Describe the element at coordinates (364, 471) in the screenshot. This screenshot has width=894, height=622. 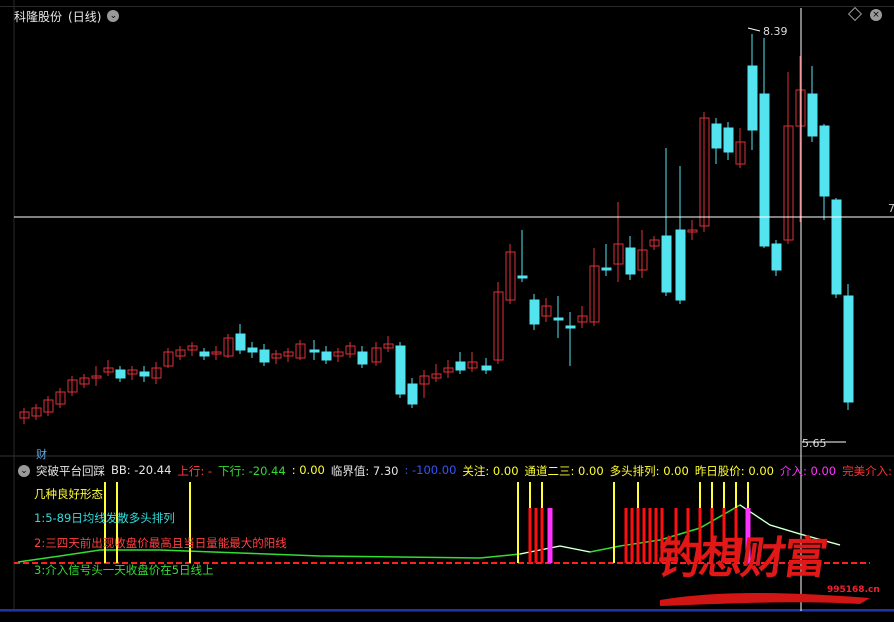
I see `indicator-field: 临界值: 7.30` at that location.